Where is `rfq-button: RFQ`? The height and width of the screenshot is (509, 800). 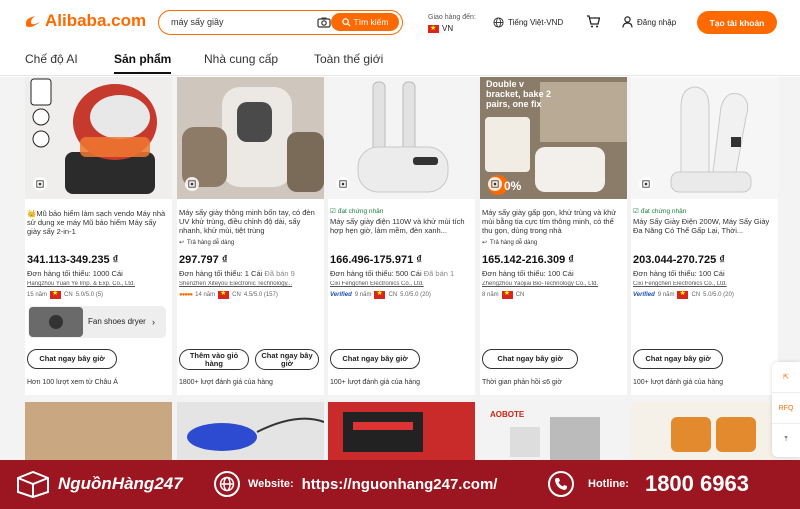
rfq-button: RFQ is located at coordinates (786, 408).